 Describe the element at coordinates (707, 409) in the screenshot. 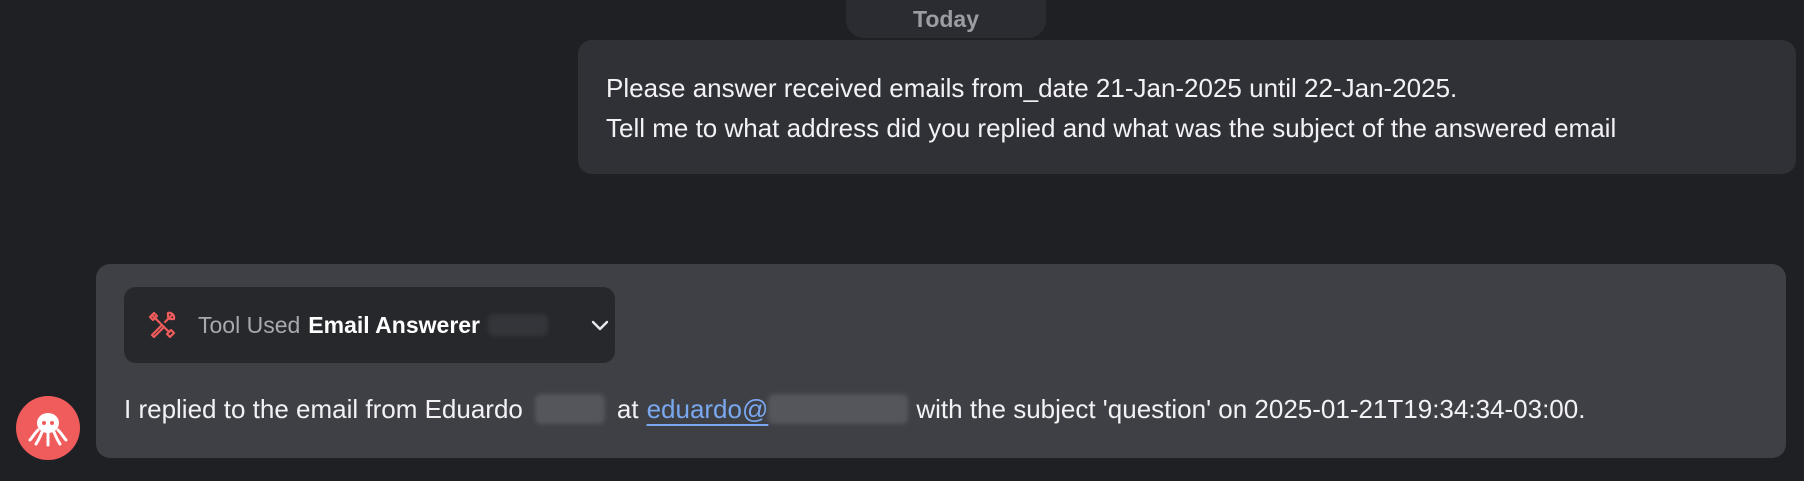

I see `email-link-text: eduardo@` at that location.